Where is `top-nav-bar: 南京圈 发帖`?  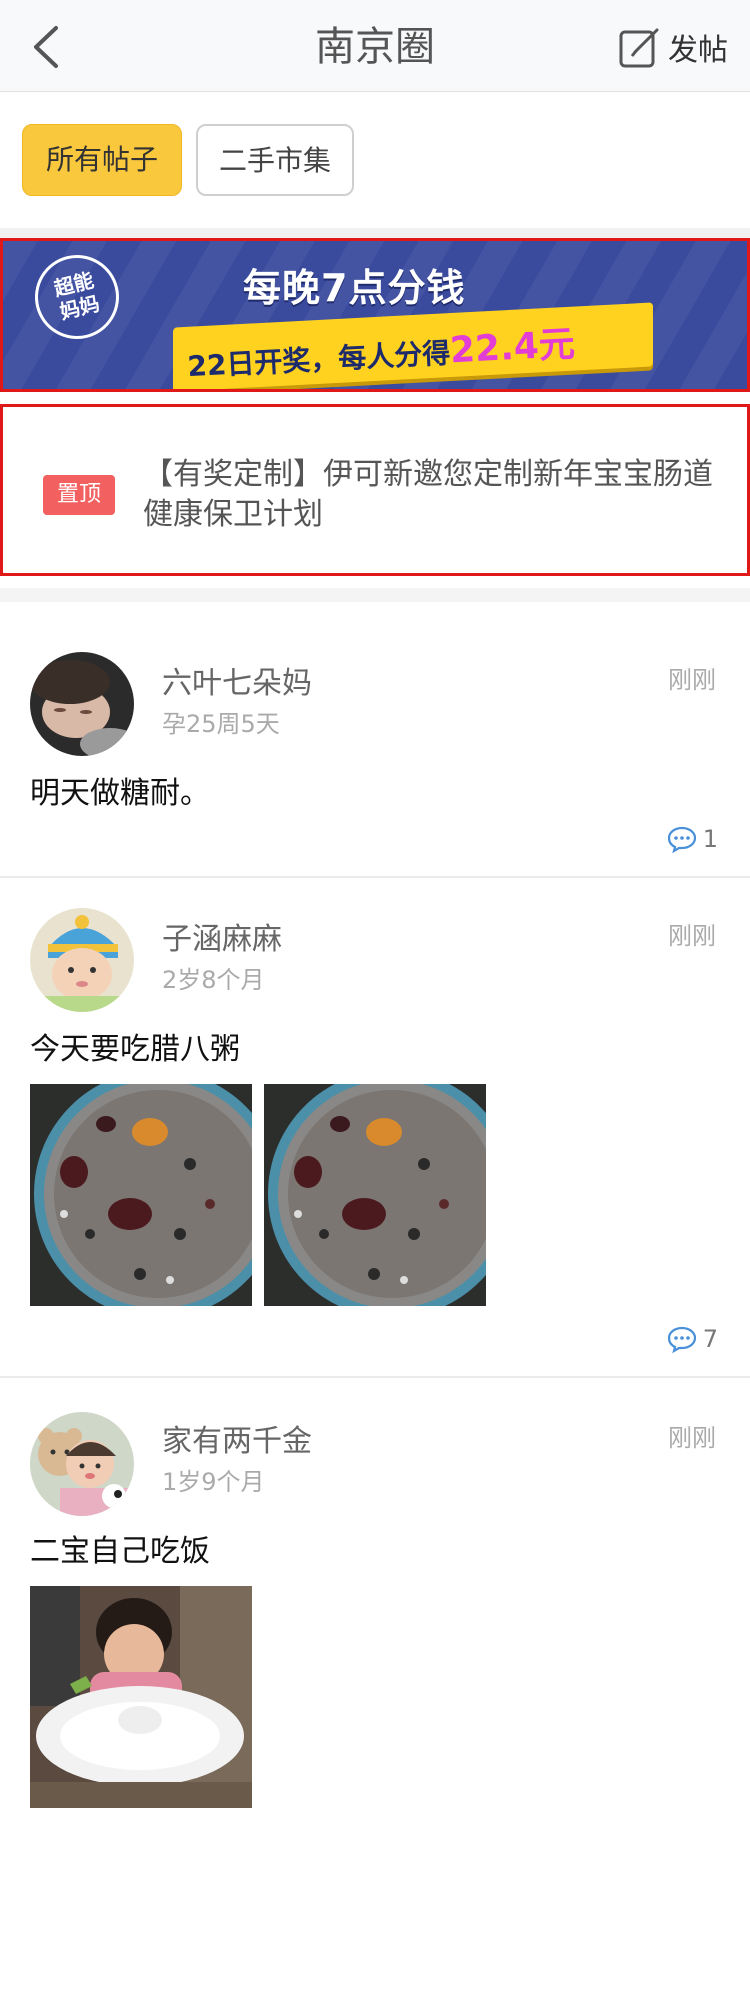
top-nav-bar: 南京圈 发帖 is located at coordinates (375, 46).